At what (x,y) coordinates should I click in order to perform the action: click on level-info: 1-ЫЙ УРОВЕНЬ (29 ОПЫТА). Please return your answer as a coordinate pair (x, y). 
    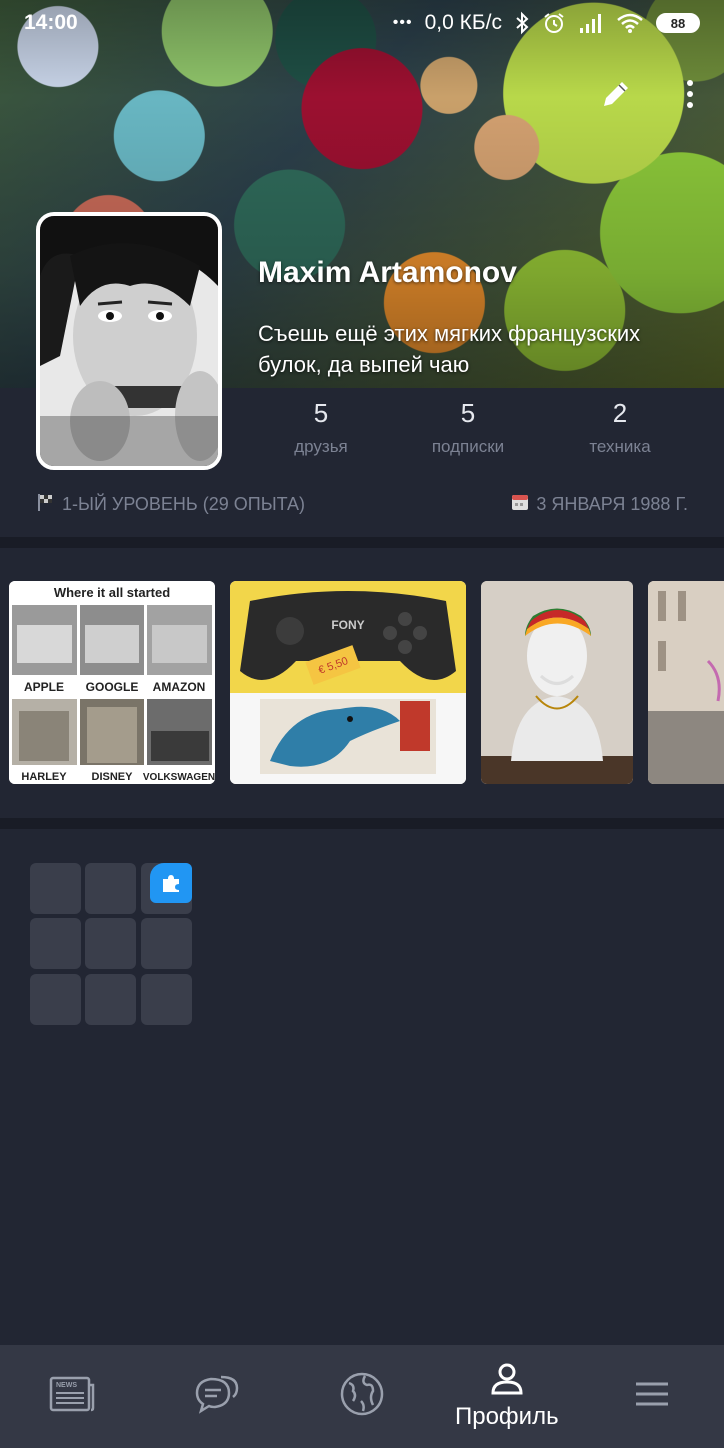
    Looking at the image, I should click on (170, 504).